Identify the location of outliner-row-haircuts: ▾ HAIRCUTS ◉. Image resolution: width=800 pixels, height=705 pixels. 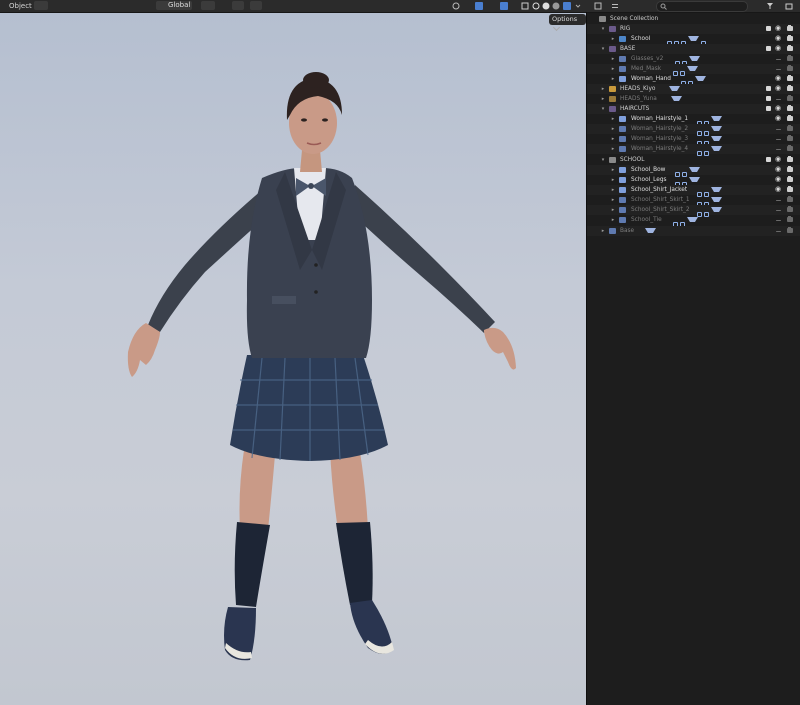
(693, 109).